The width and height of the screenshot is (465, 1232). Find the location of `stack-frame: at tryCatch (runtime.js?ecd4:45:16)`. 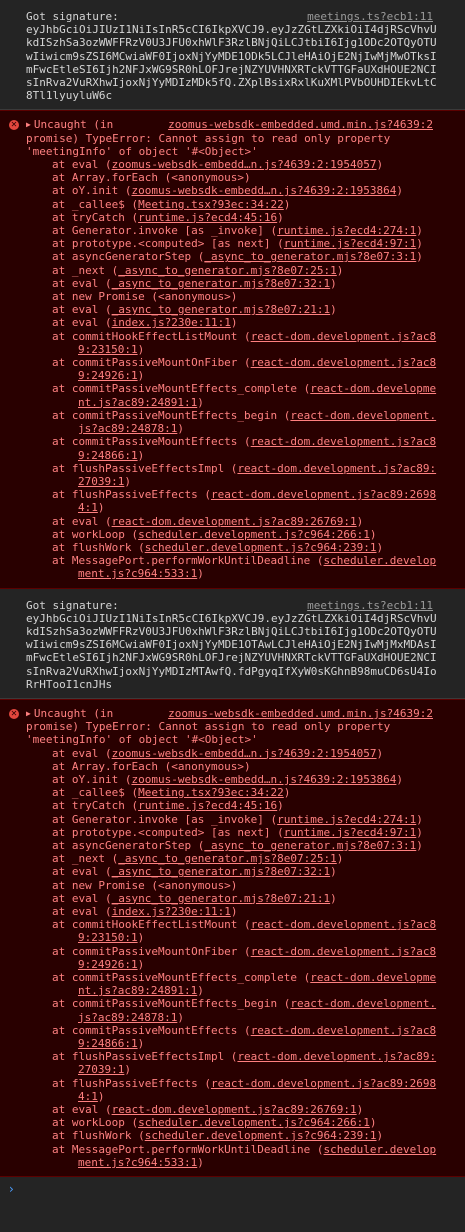

stack-frame: at tryCatch (runtime.js?ecd4:45:16) is located at coordinates (244, 805).